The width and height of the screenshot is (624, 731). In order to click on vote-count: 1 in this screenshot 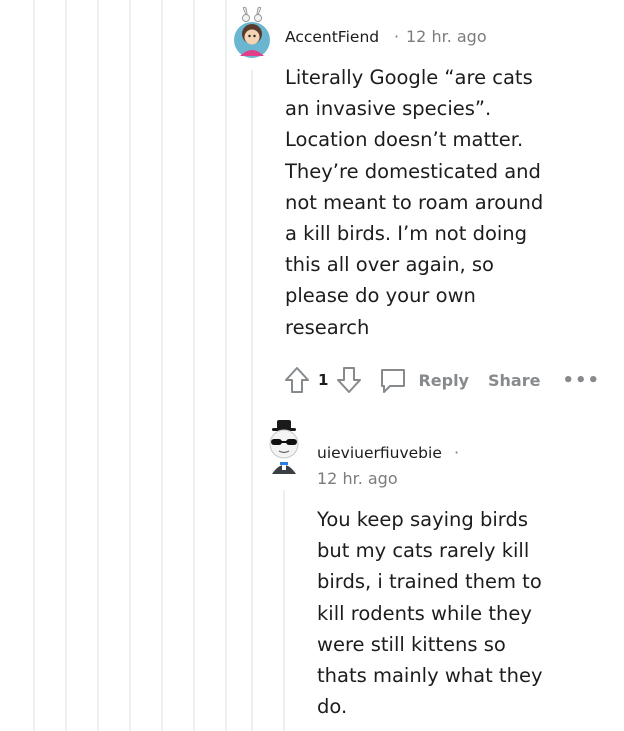, I will do `click(323, 380)`.